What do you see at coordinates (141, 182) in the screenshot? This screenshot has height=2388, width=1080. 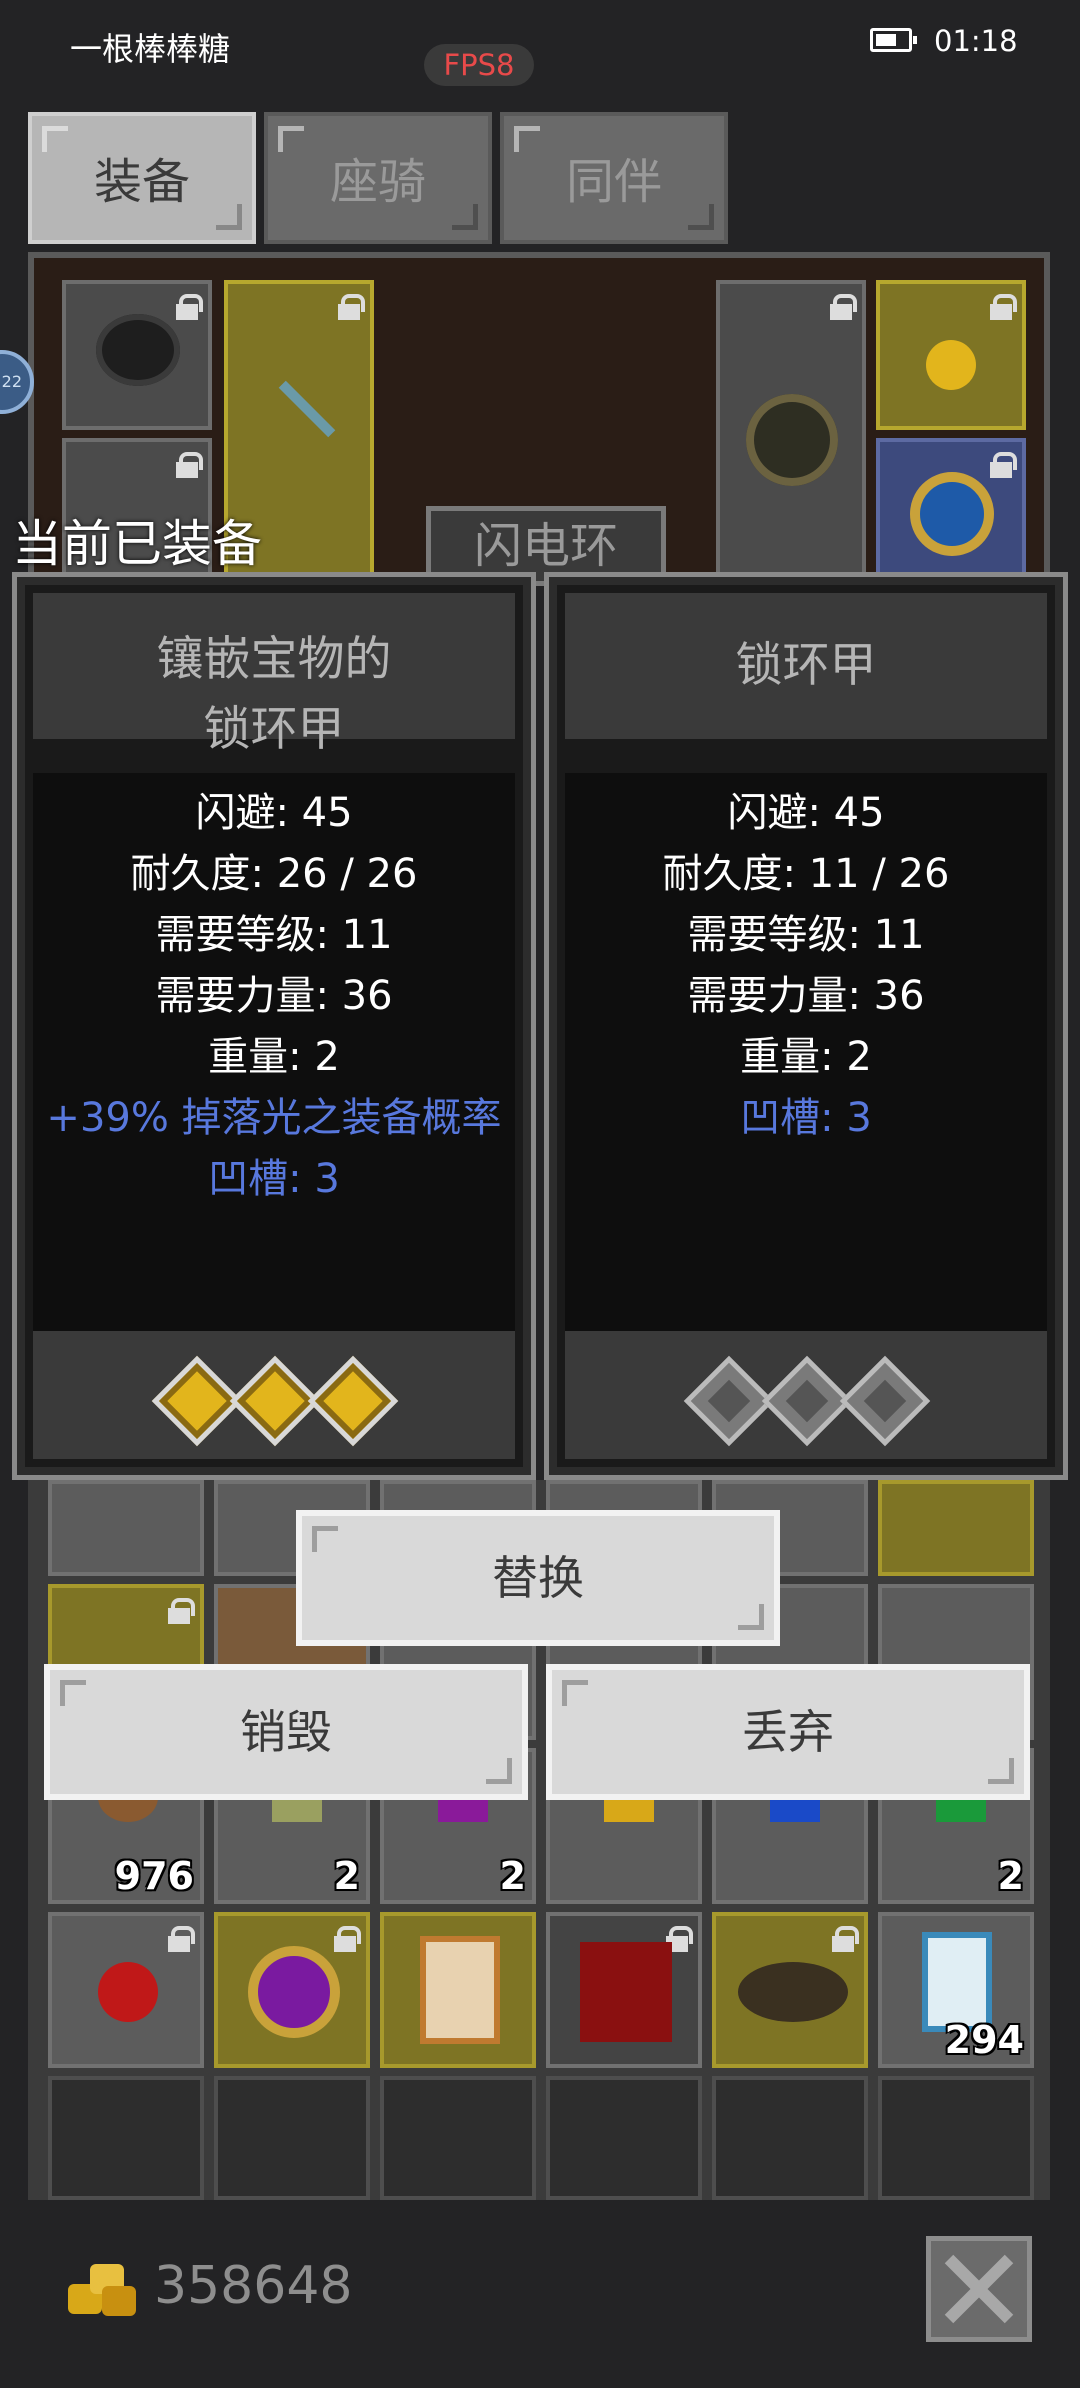 I see `tab-equipment-label: 装备` at bounding box center [141, 182].